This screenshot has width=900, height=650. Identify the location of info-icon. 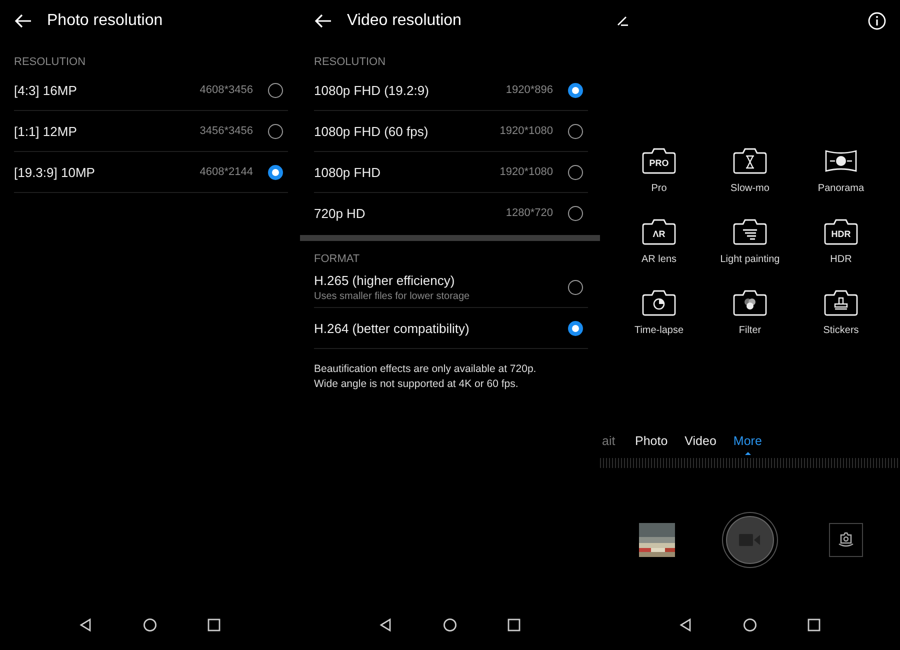
(877, 21).